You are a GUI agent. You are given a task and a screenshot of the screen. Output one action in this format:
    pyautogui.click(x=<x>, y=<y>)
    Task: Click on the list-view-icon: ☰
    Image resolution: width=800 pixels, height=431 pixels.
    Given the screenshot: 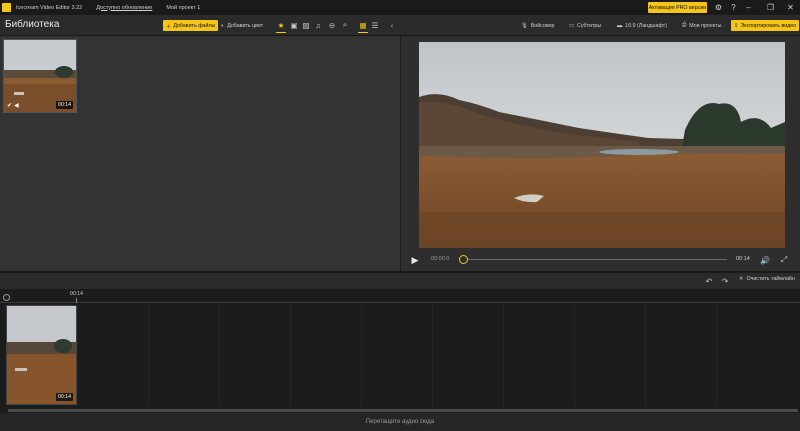 What is the action you would take?
    pyautogui.click(x=375, y=25)
    